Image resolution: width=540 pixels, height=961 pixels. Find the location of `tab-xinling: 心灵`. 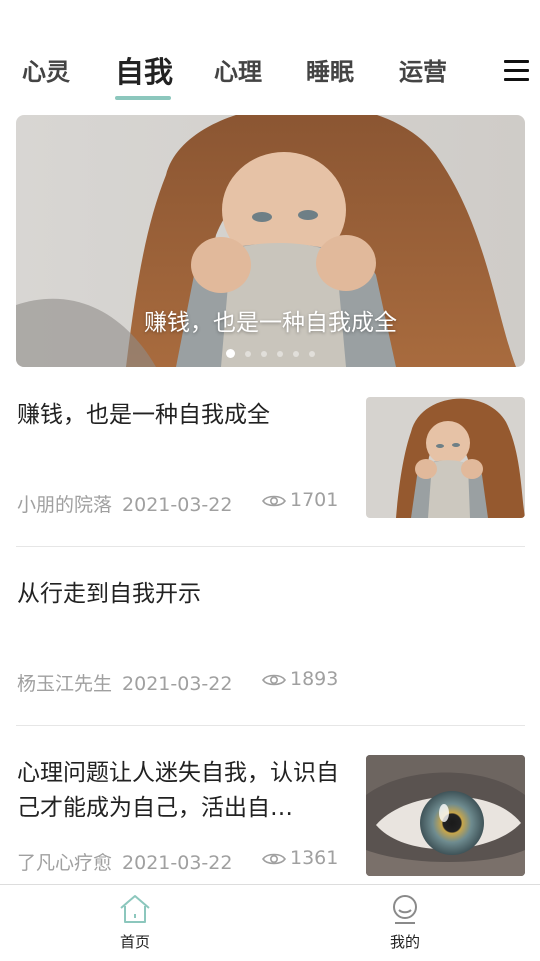

tab-xinling: 心灵 is located at coordinates (46, 72).